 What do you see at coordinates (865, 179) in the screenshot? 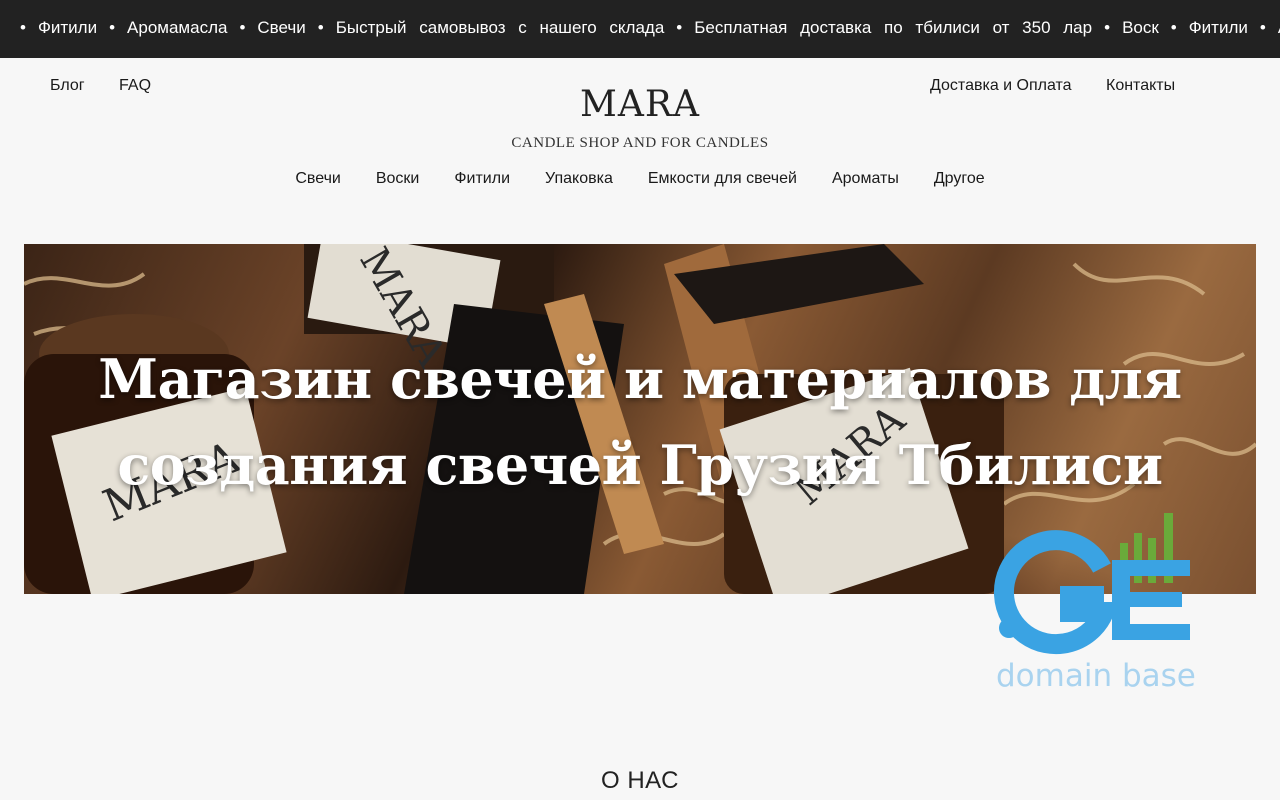
I see `nav-item-fragrances: Ароматы` at bounding box center [865, 179].